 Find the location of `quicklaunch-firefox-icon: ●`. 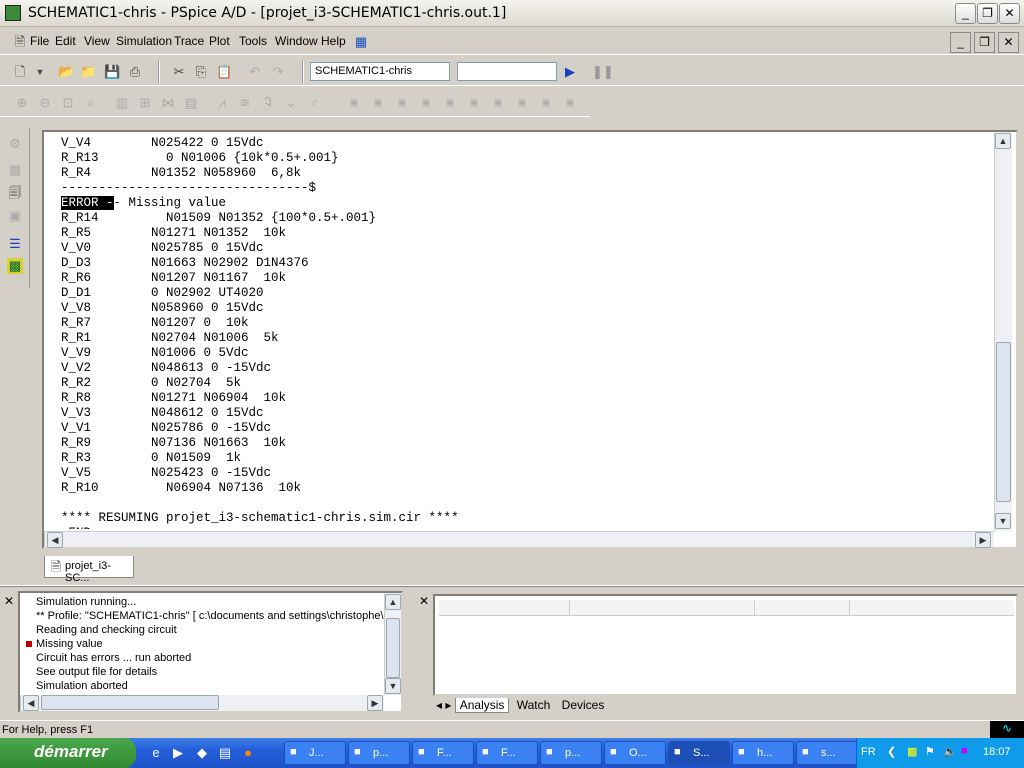

quicklaunch-firefox-icon: ● is located at coordinates (248, 753).